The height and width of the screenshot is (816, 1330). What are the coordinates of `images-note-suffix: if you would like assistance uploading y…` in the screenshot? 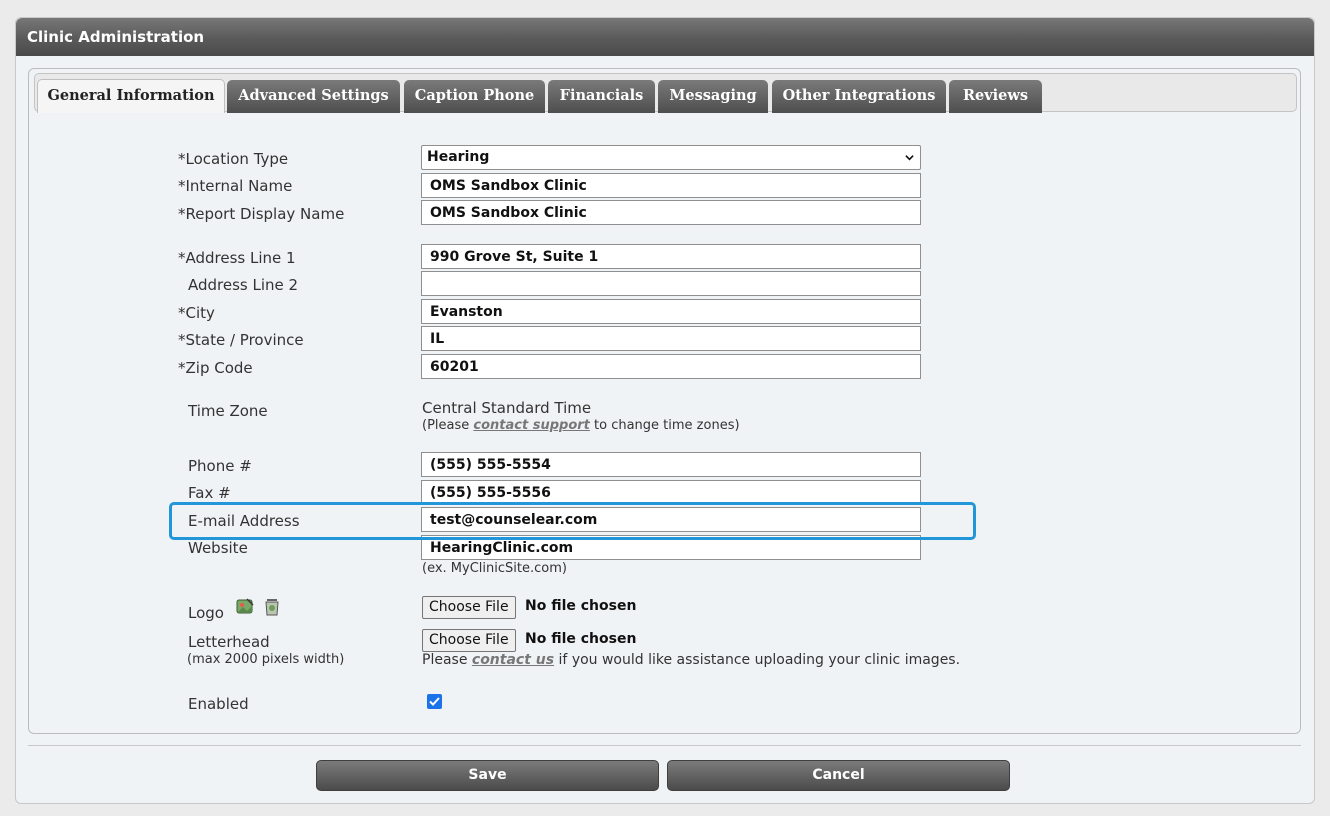 It's located at (757, 660).